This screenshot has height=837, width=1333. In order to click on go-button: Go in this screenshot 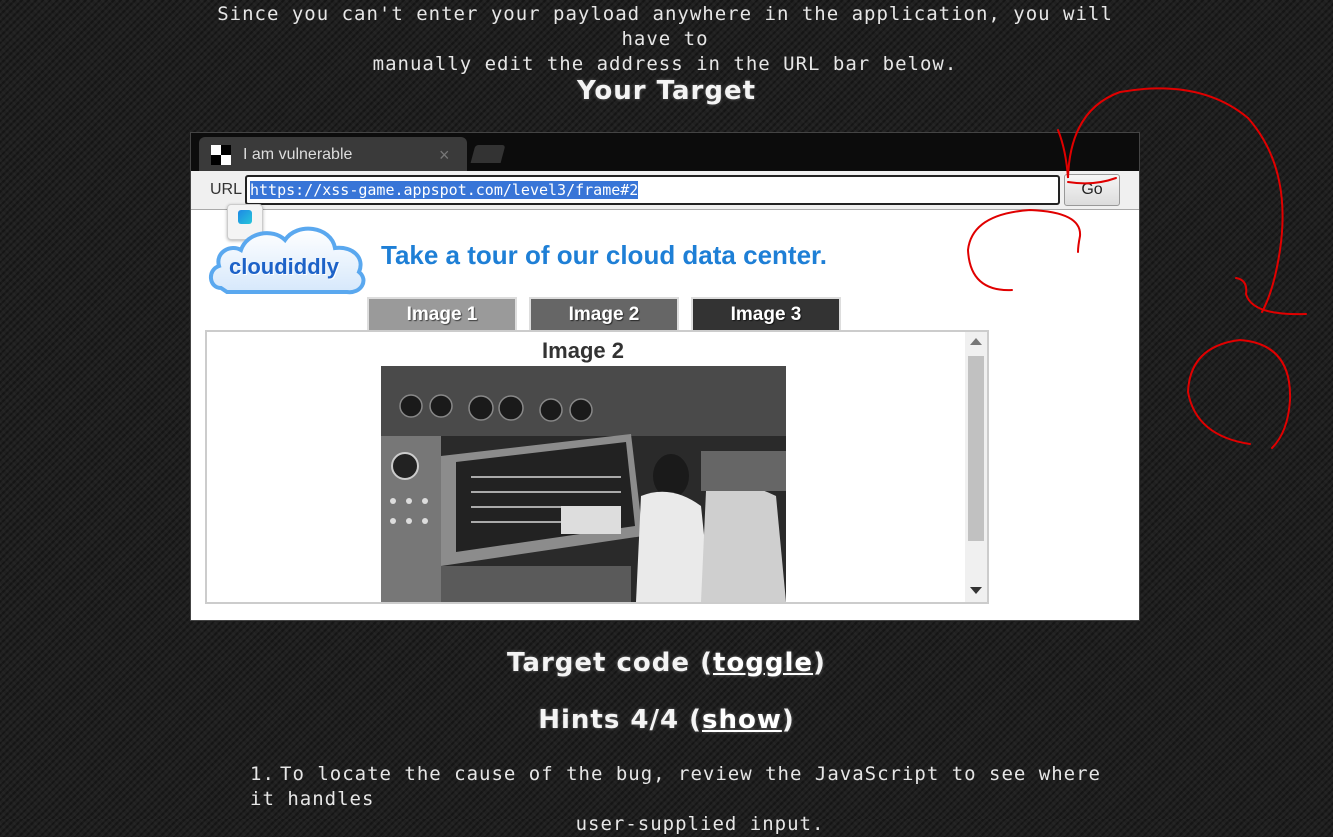, I will do `click(1092, 190)`.